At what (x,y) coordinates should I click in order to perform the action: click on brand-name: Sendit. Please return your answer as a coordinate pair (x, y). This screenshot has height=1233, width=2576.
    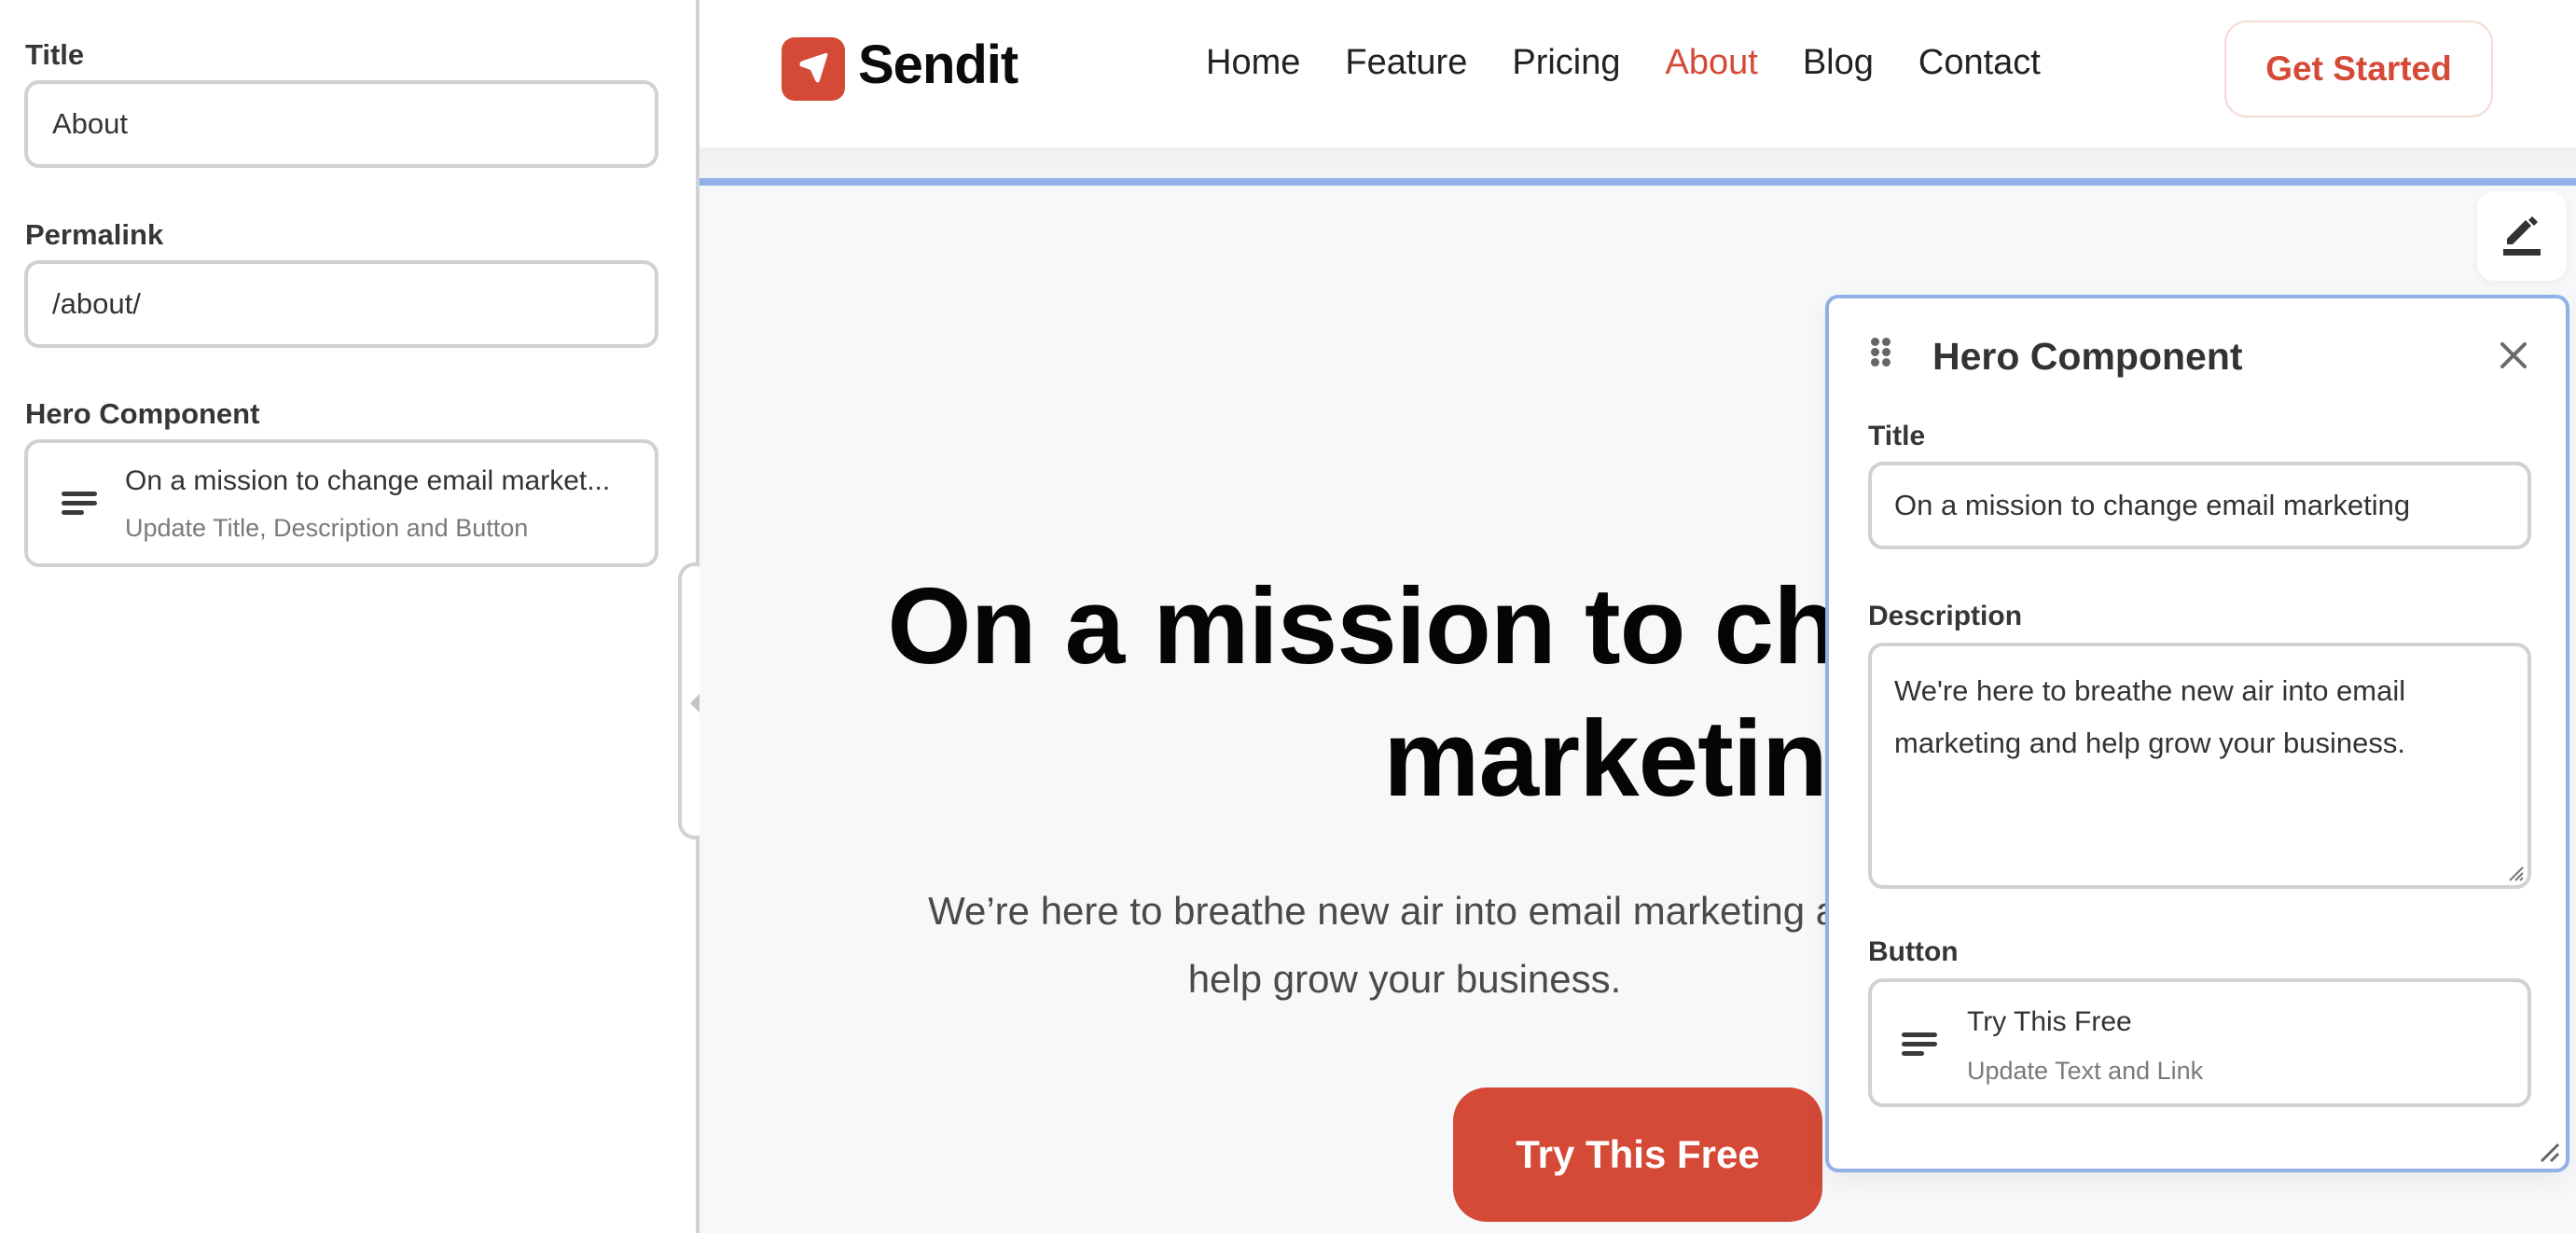
    Looking at the image, I should click on (938, 65).